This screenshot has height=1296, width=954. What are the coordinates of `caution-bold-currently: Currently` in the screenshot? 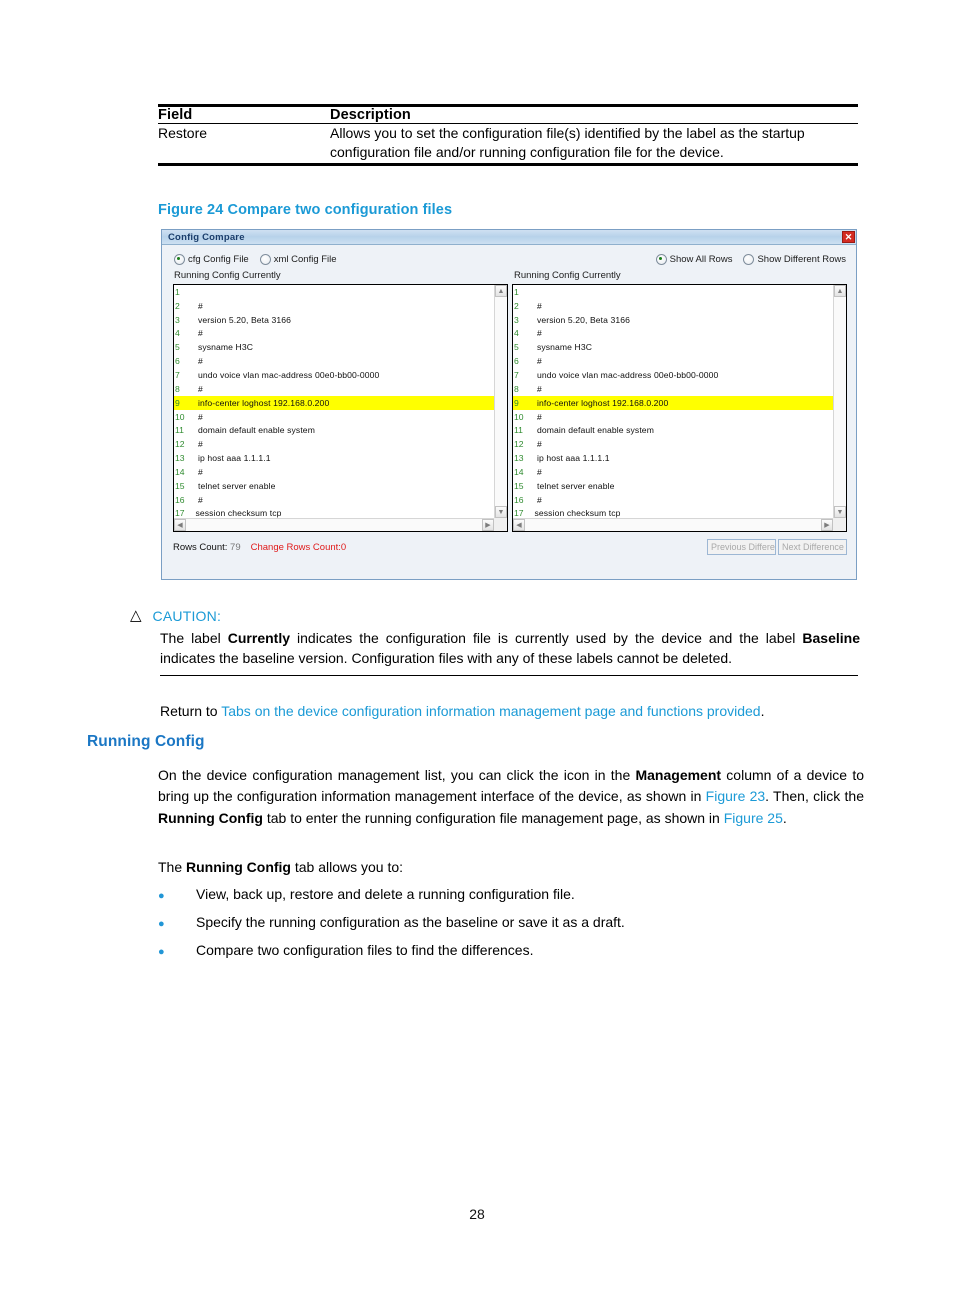 It's located at (258, 638).